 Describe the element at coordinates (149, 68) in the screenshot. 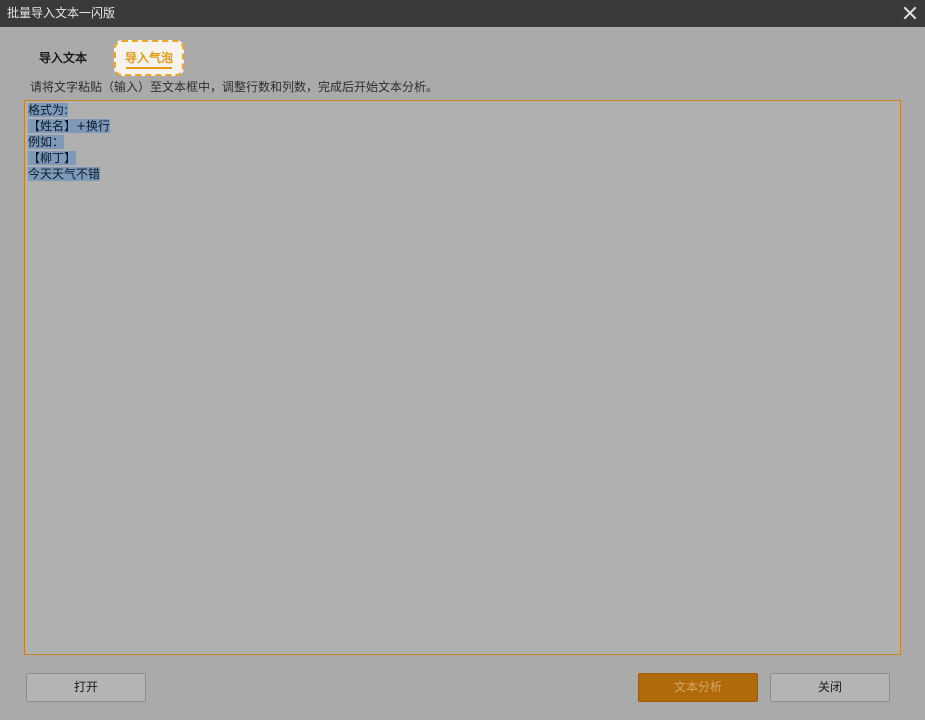

I see `active-tab-underline` at that location.